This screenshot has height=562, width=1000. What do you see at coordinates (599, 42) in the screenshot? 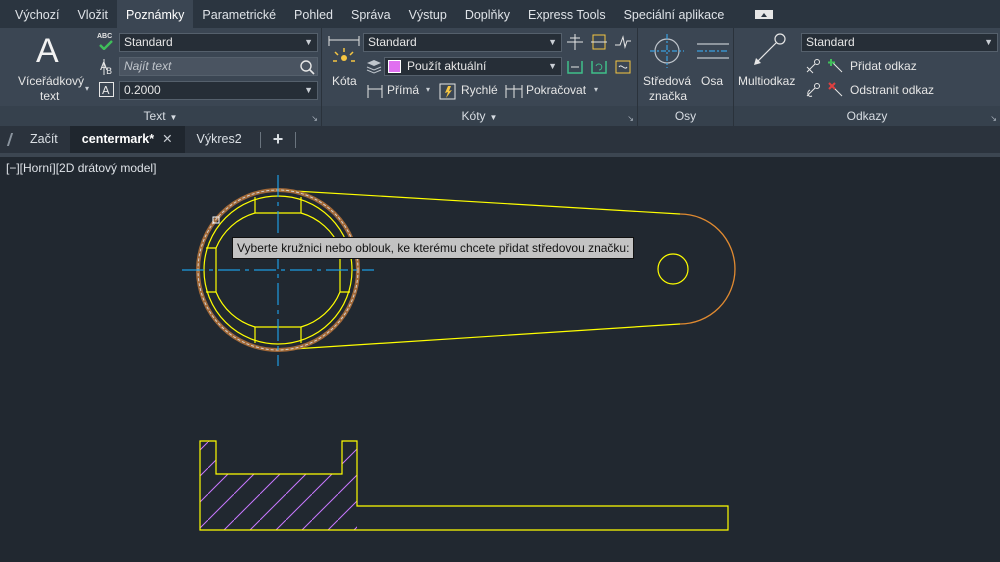
I see `dim-space-icon` at bounding box center [599, 42].